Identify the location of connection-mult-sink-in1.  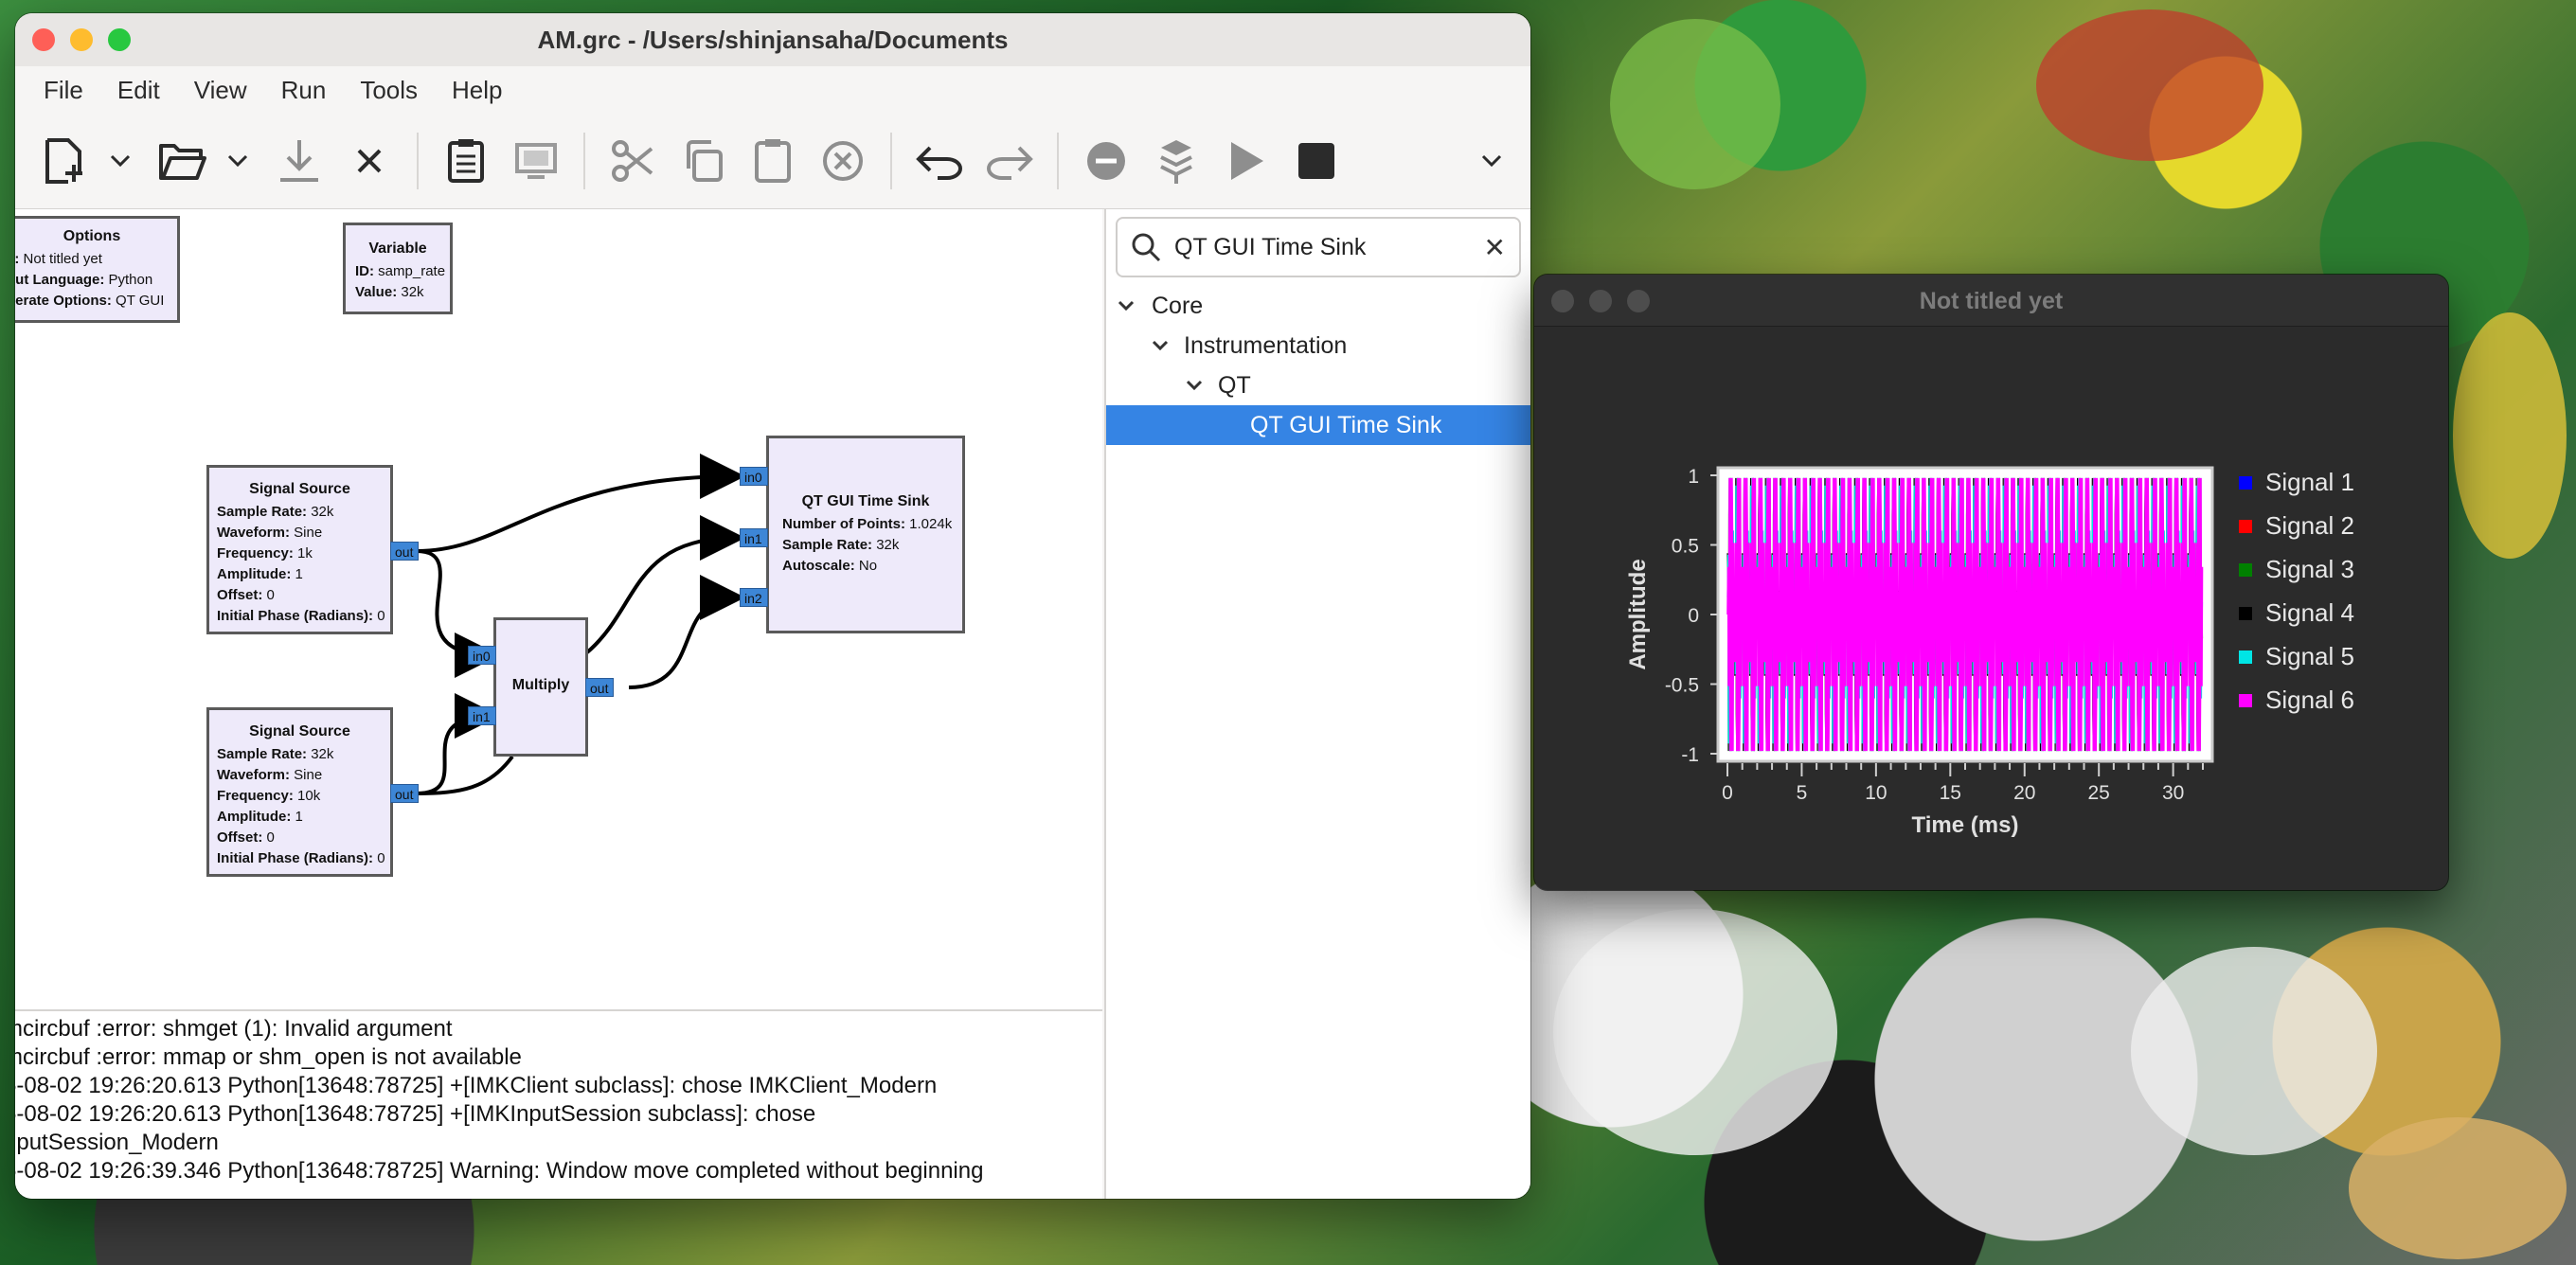
(665, 584).